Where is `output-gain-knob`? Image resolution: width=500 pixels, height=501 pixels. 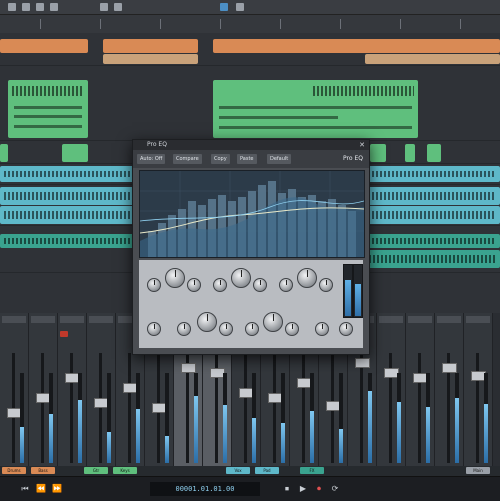
output-gain-knob is located at coordinates (322, 329).